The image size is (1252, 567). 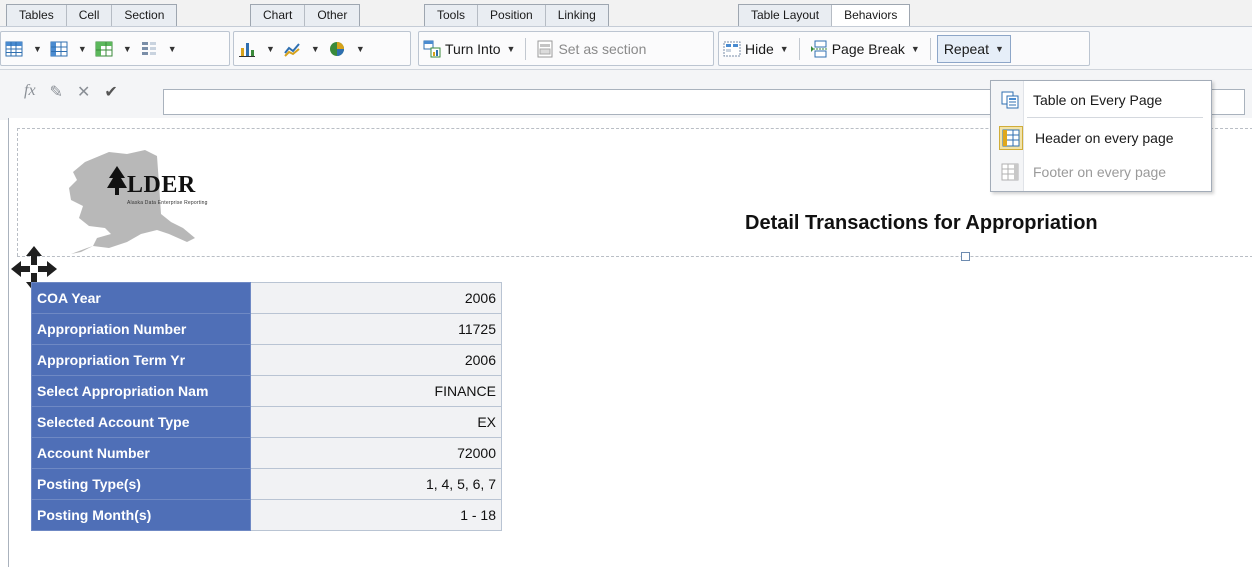 I want to click on menu-item-label: Footer on every page, so click(x=1100, y=172).